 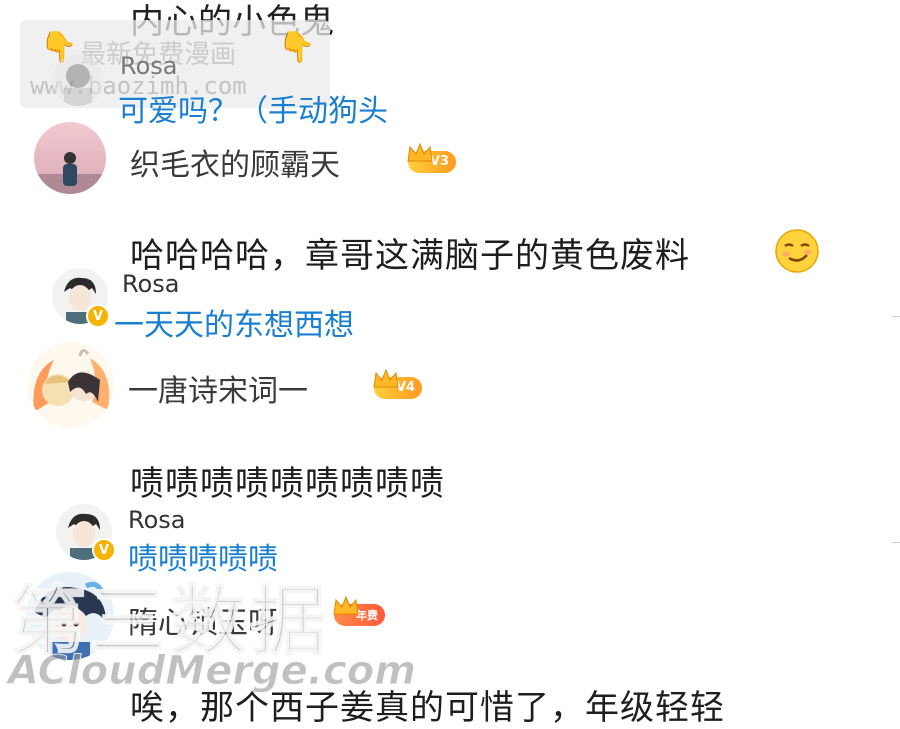 What do you see at coordinates (234, 325) in the screenshot?
I see `reply-text: 一天天的东想西想` at bounding box center [234, 325].